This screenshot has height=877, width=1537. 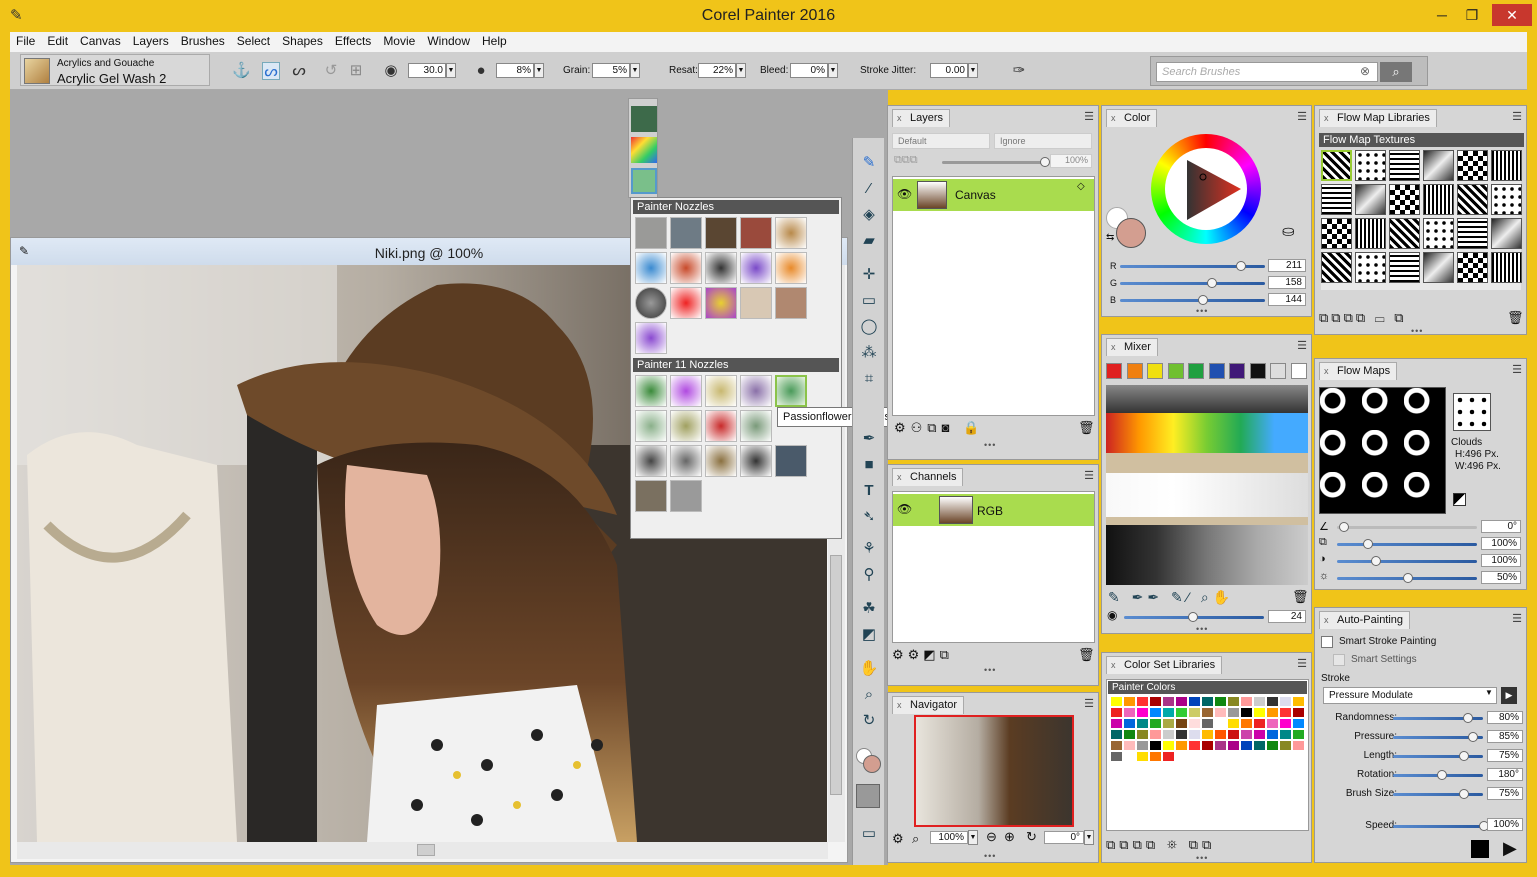 What do you see at coordinates (1287, 299) in the screenshot?
I see `blue-value: 144` at bounding box center [1287, 299].